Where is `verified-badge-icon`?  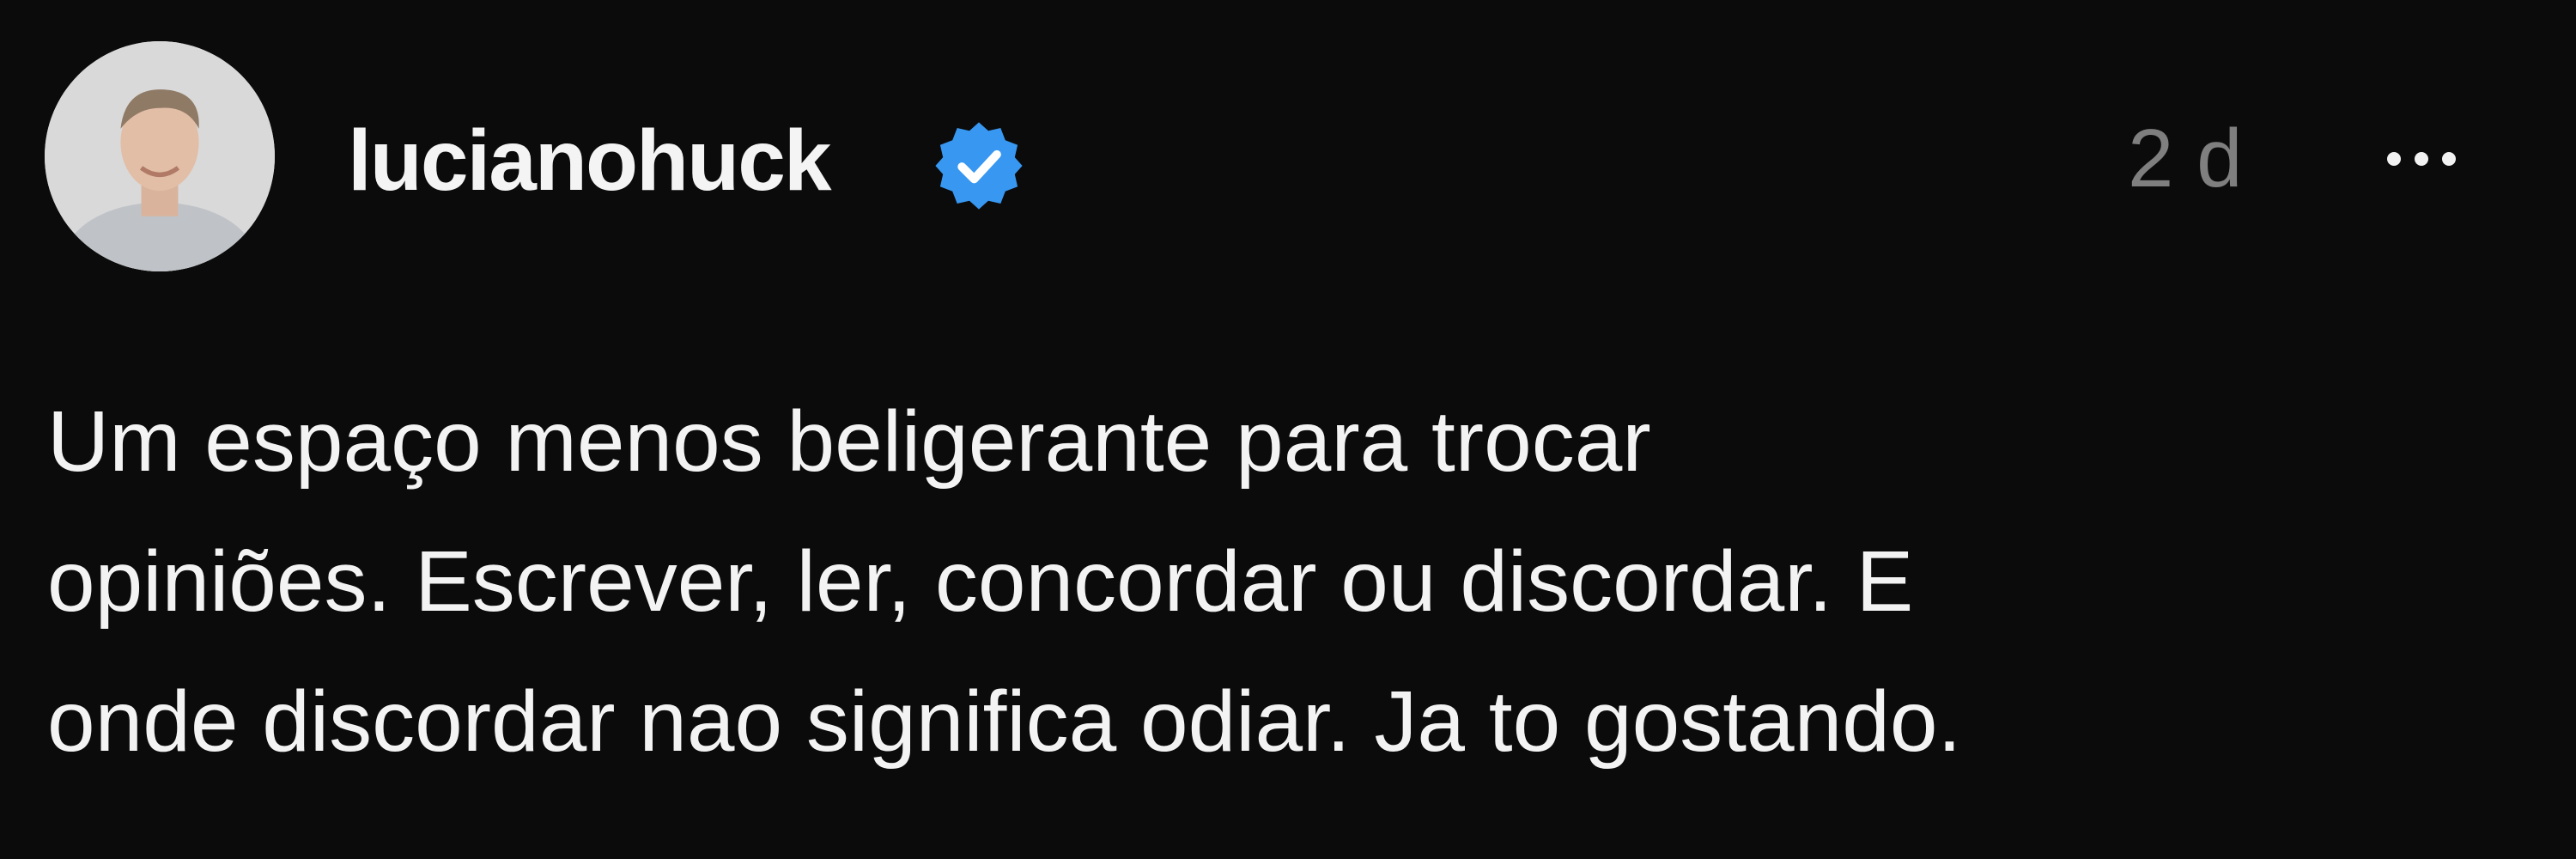 verified-badge-icon is located at coordinates (979, 166).